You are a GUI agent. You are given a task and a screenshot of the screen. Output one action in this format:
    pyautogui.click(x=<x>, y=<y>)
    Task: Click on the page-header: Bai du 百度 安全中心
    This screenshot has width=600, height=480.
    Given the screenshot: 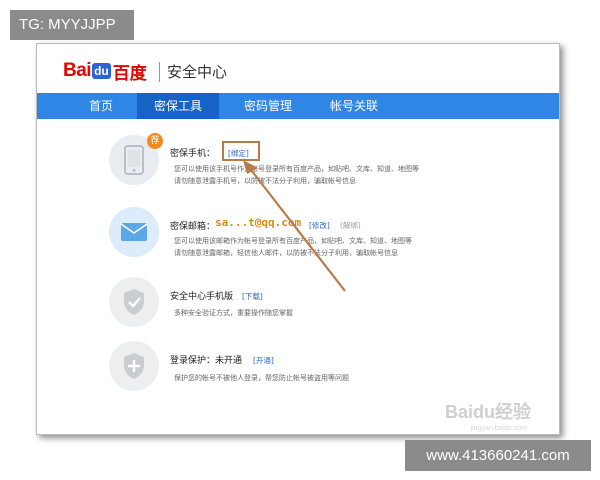 What is the action you would take?
    pyautogui.click(x=298, y=66)
    